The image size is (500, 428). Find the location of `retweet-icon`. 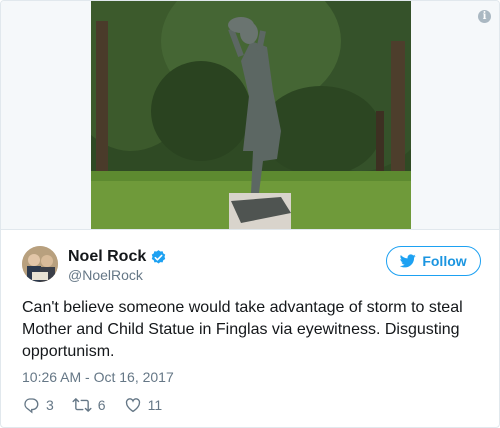

retweet-icon is located at coordinates (82, 405).